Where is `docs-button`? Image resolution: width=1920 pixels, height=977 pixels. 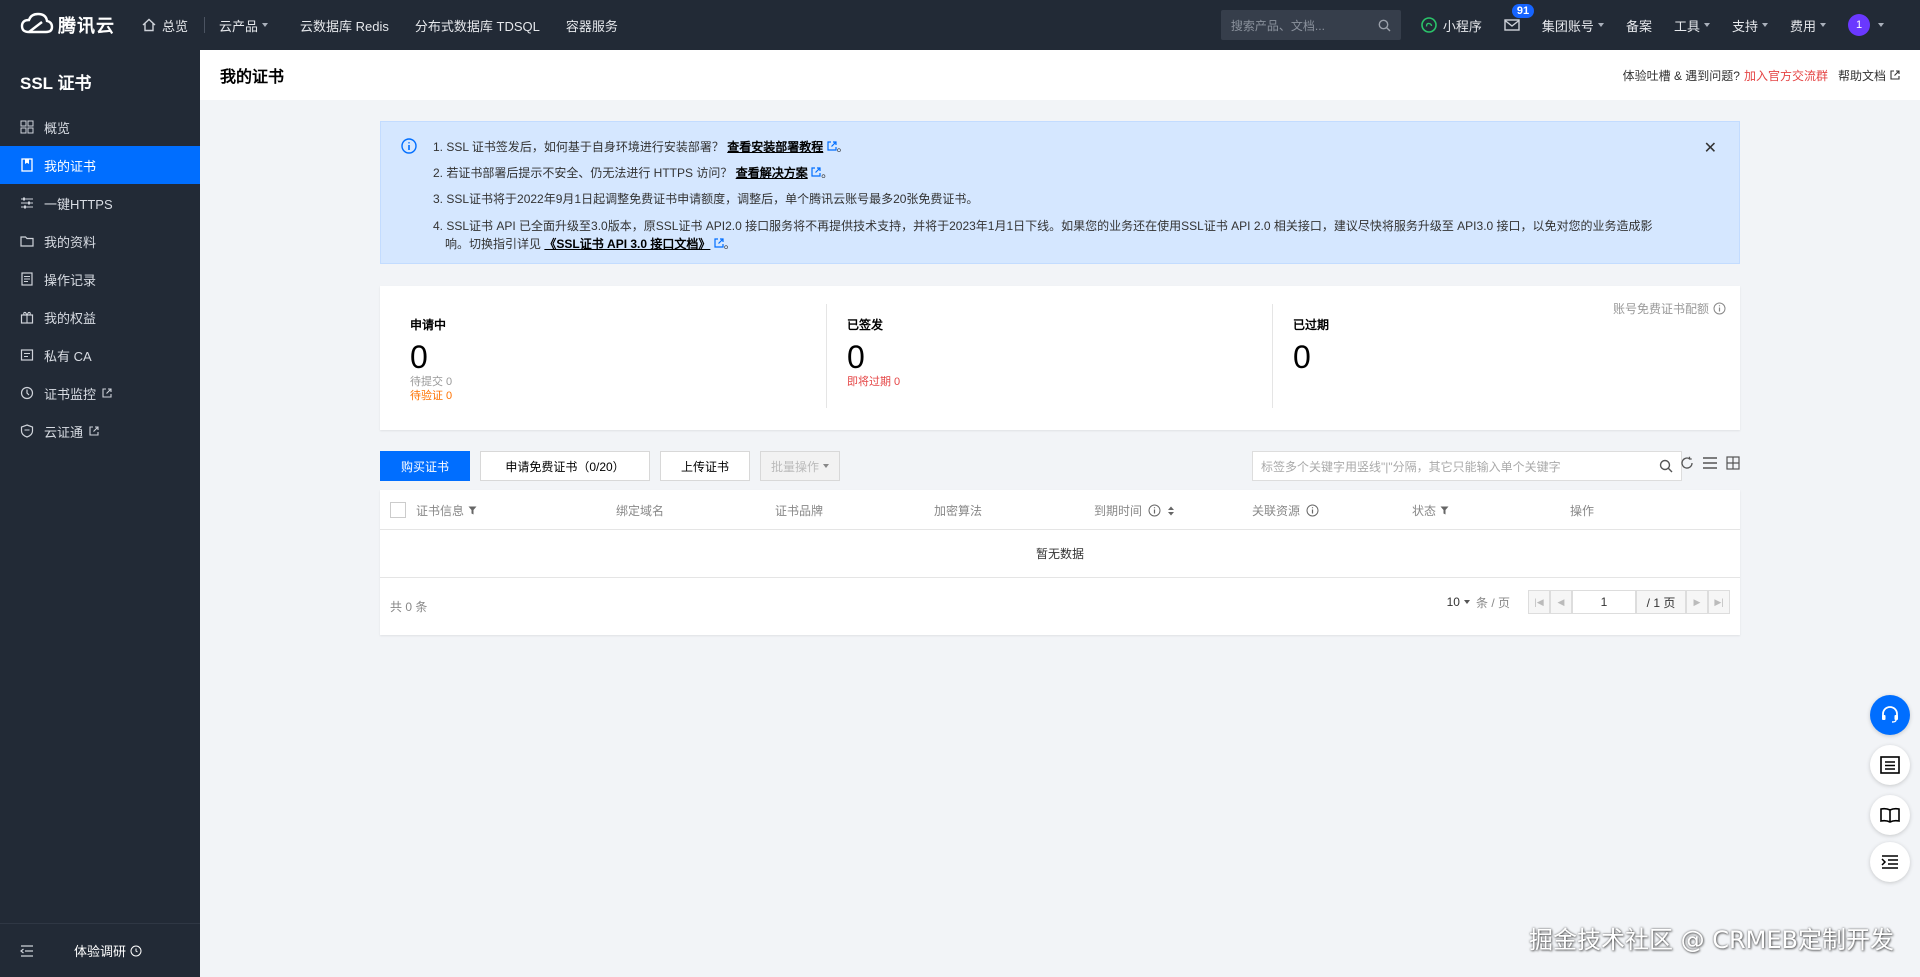
docs-button is located at coordinates (1890, 815).